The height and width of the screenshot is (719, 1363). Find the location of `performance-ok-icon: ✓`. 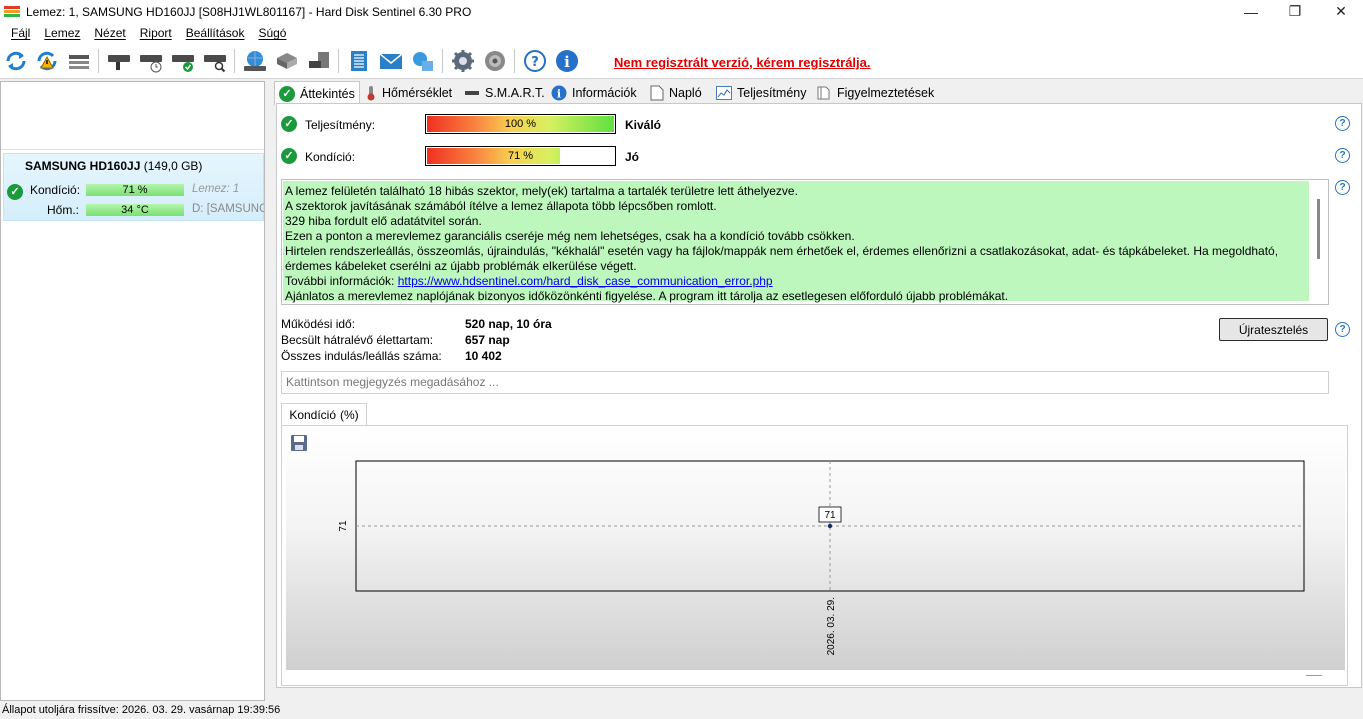

performance-ok-icon: ✓ is located at coordinates (289, 124).